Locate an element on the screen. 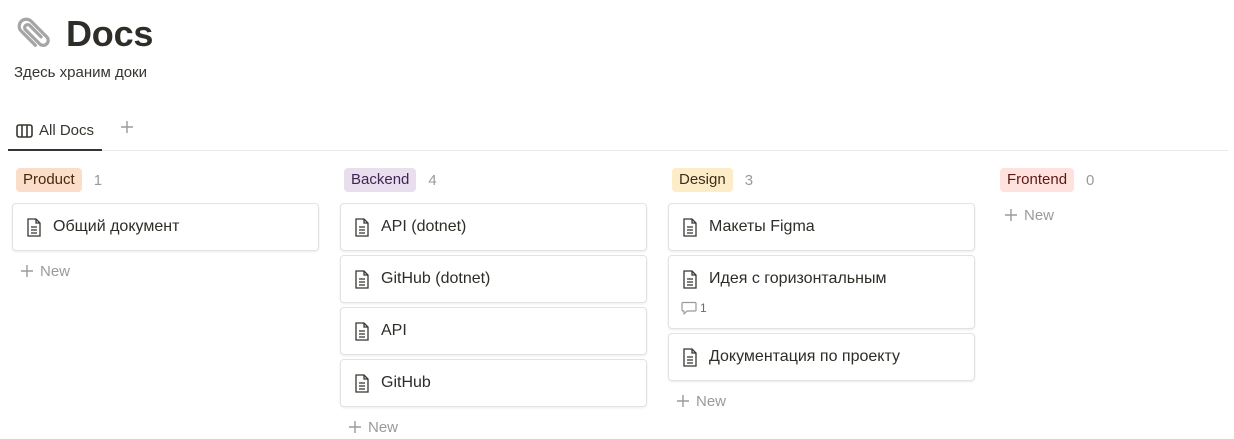 This screenshot has width=1234, height=439. card-title: API is located at coordinates (394, 330).